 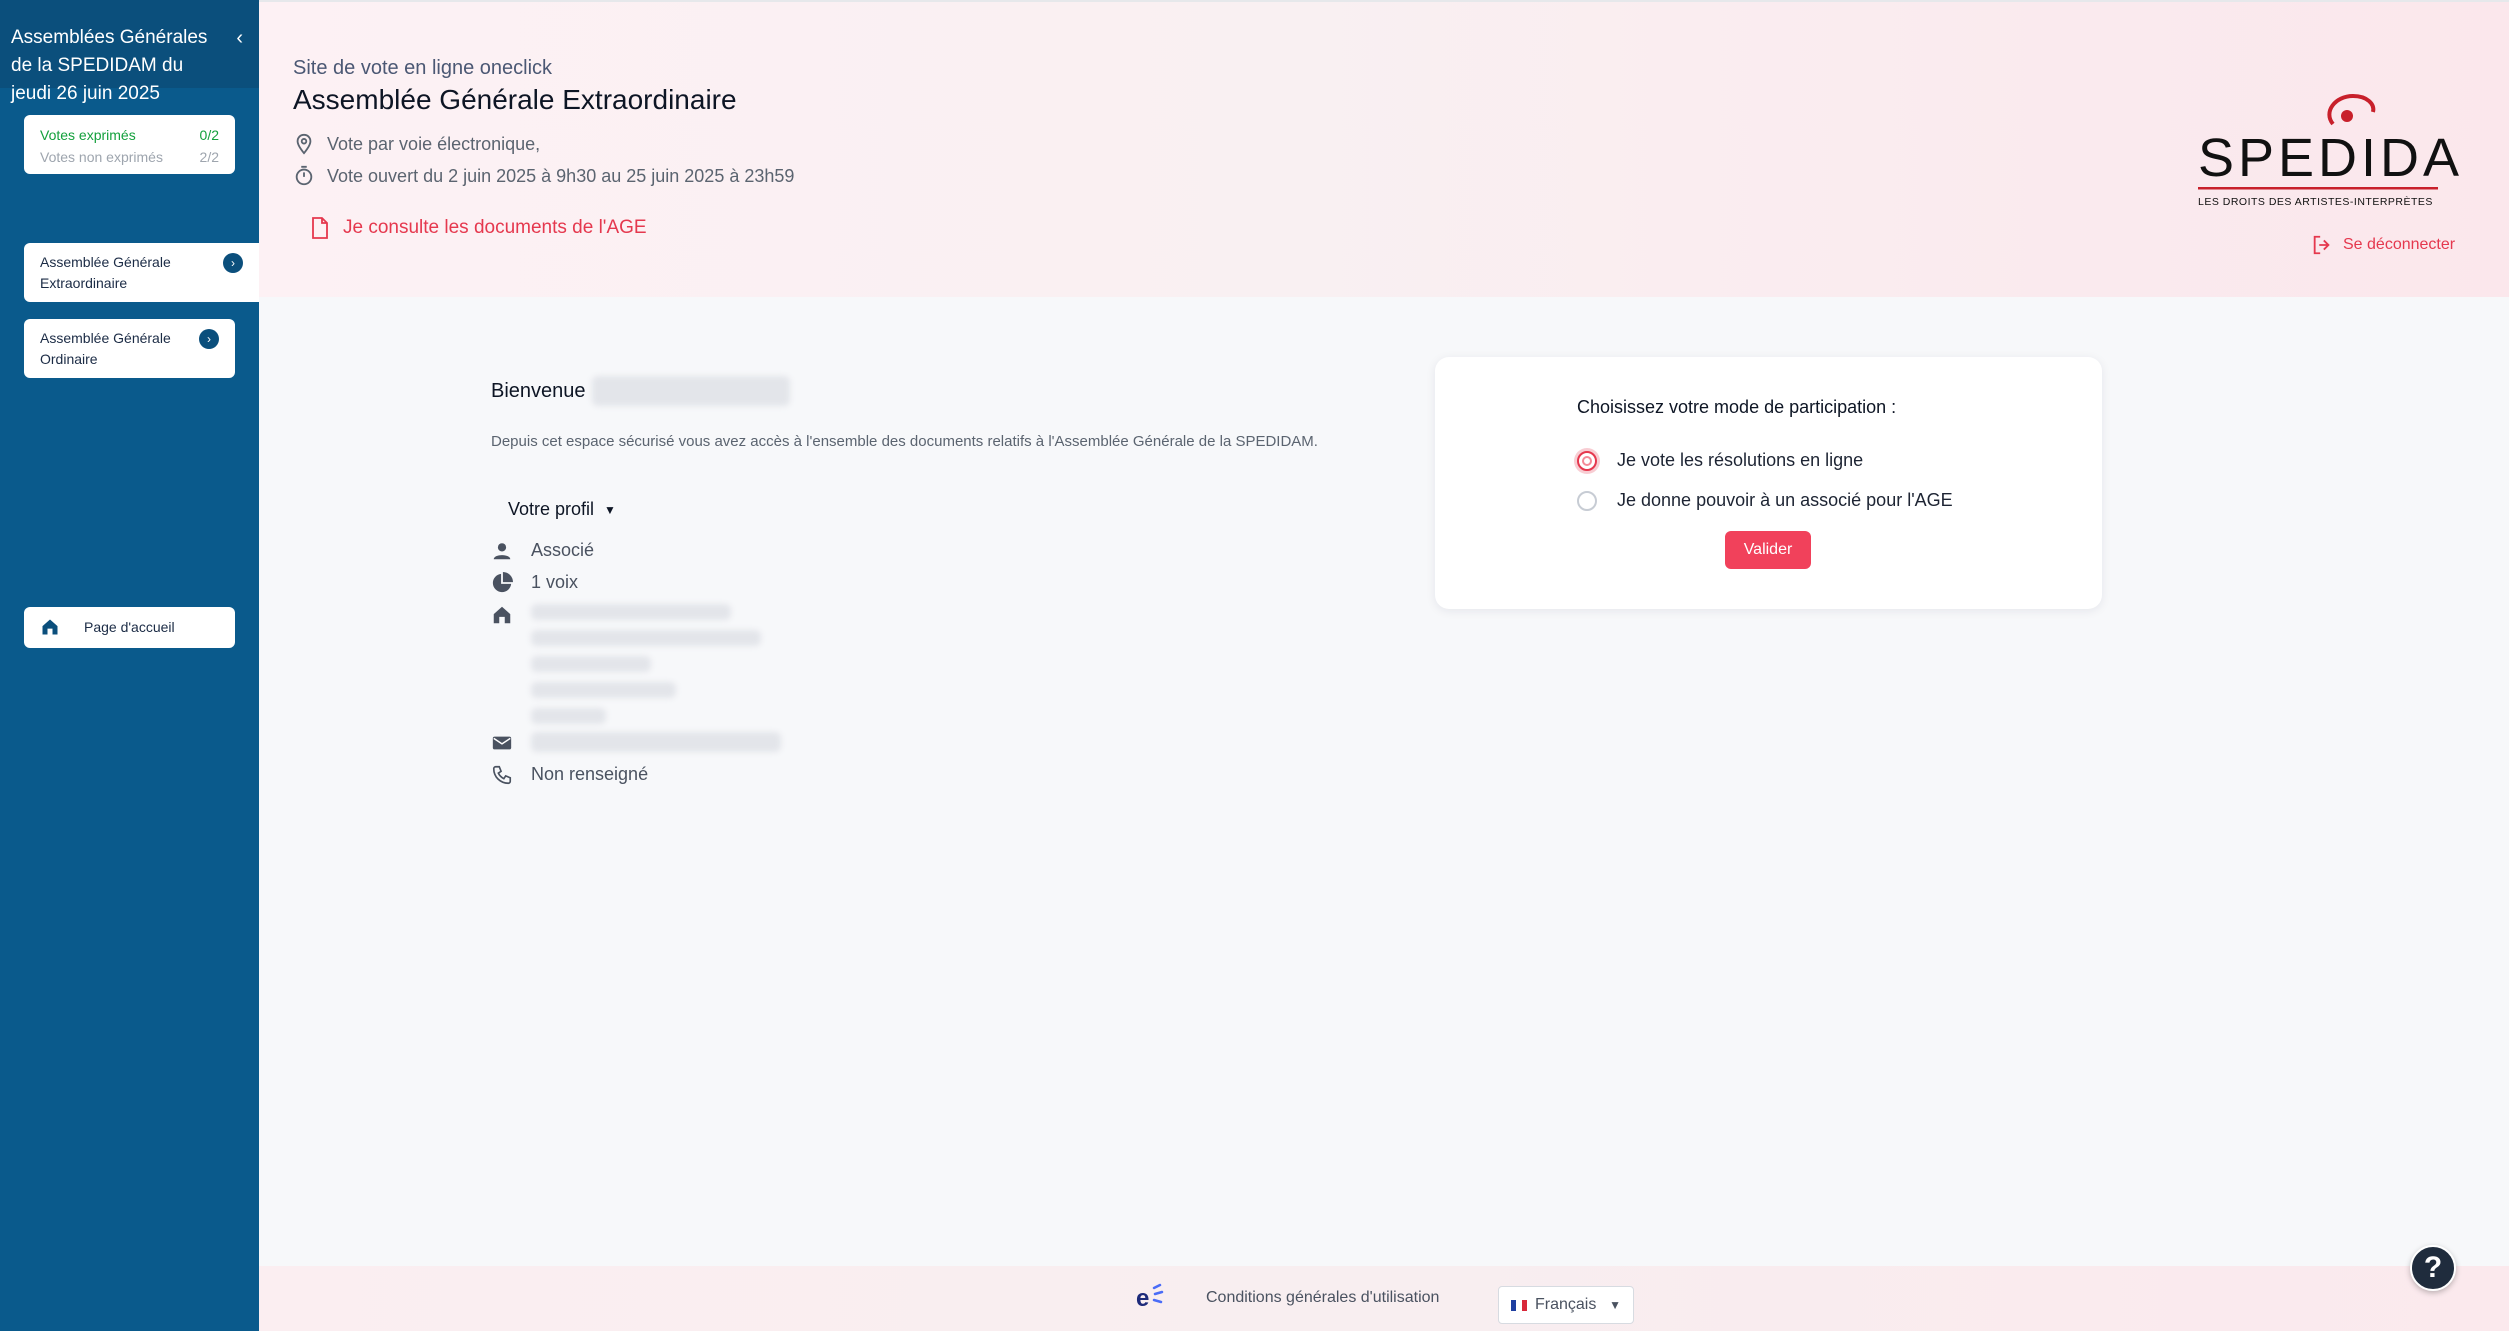 What do you see at coordinates (1322, 1298) in the screenshot?
I see `terms-link: Conditions générales d'utilisation` at bounding box center [1322, 1298].